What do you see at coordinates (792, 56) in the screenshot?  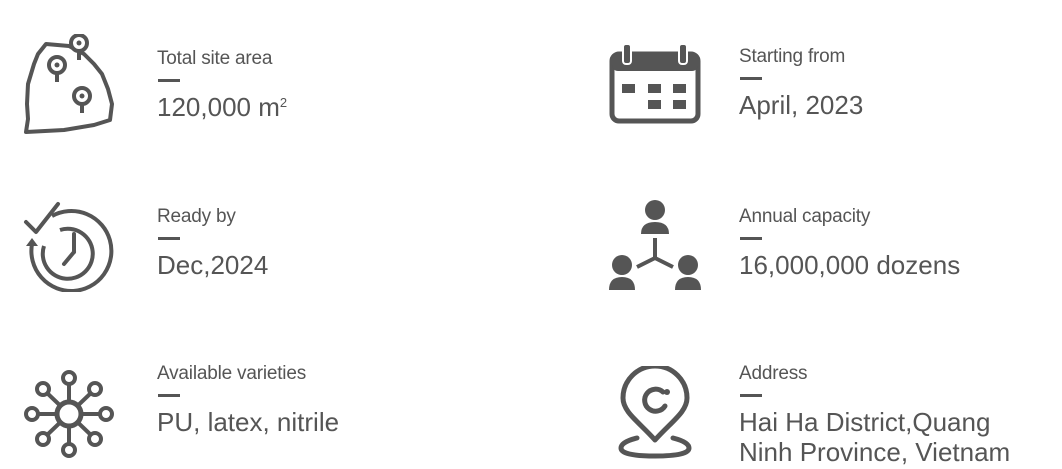 I see `stat-label: Starting from` at bounding box center [792, 56].